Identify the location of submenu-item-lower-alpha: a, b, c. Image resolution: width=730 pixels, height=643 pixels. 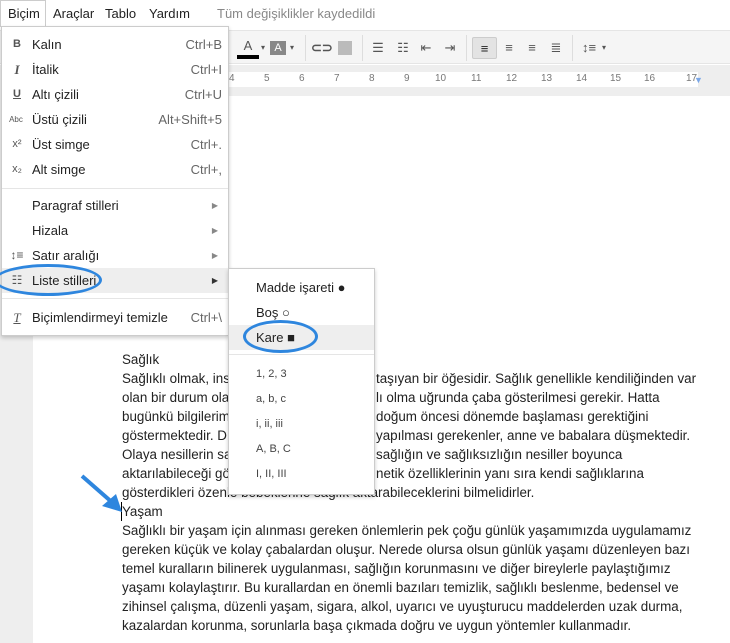
(301, 399).